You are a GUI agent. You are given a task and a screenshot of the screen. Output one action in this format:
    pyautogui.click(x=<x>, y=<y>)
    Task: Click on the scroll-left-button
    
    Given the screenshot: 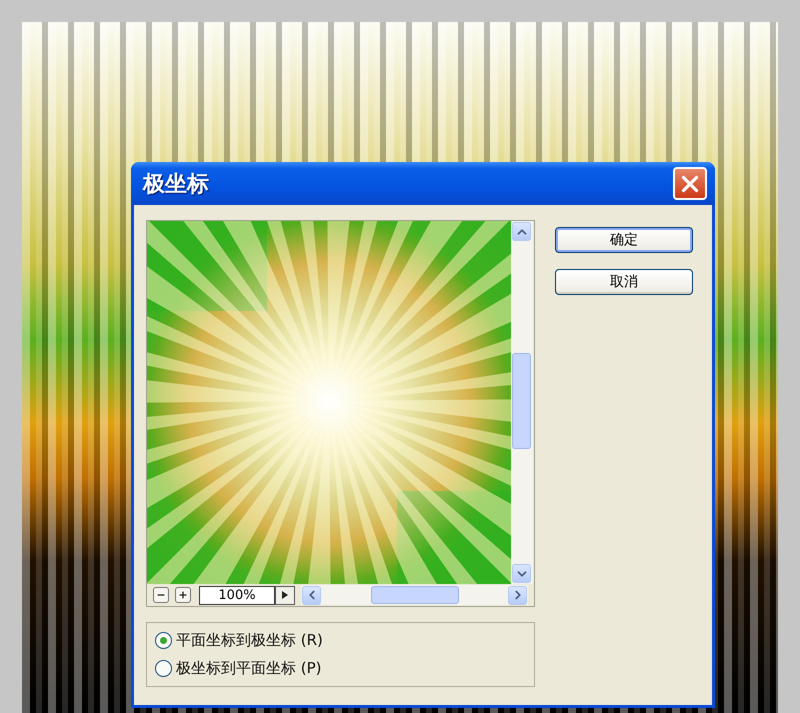 What is the action you would take?
    pyautogui.click(x=311, y=595)
    